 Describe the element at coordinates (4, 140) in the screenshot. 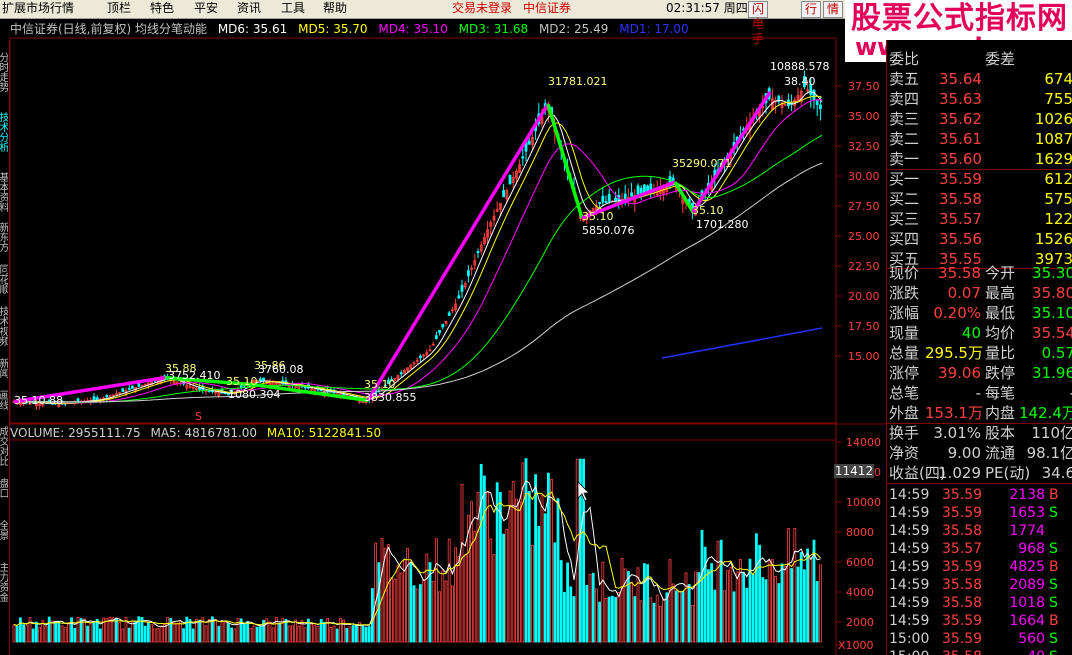

I see `left-tab-2: 技术分析` at that location.